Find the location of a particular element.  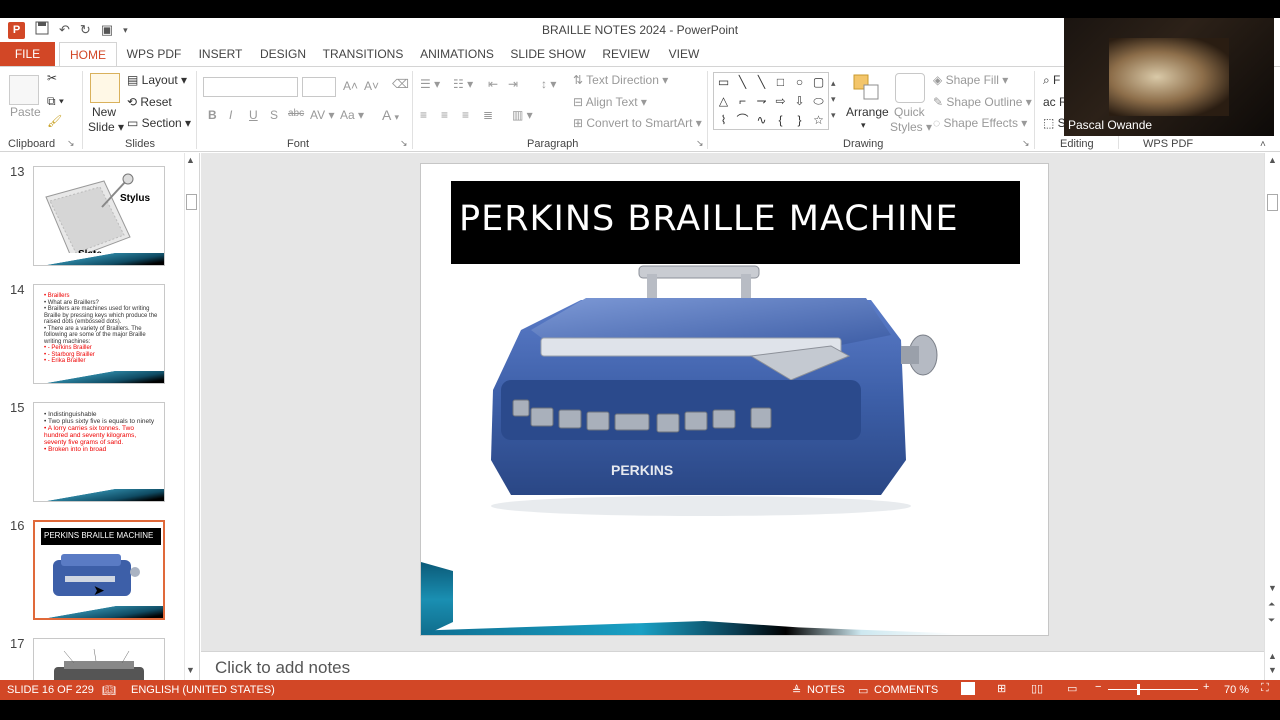

copy-icon: ⧉ ▾ is located at coordinates (55, 101).